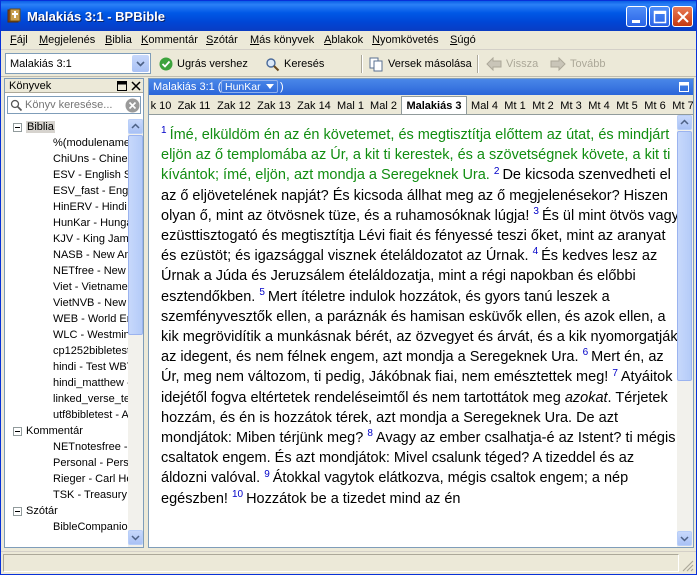 The width and height of the screenshot is (697, 575). What do you see at coordinates (90, 335) in the screenshot?
I see `tree-item: WLC - Westmins` at bounding box center [90, 335].